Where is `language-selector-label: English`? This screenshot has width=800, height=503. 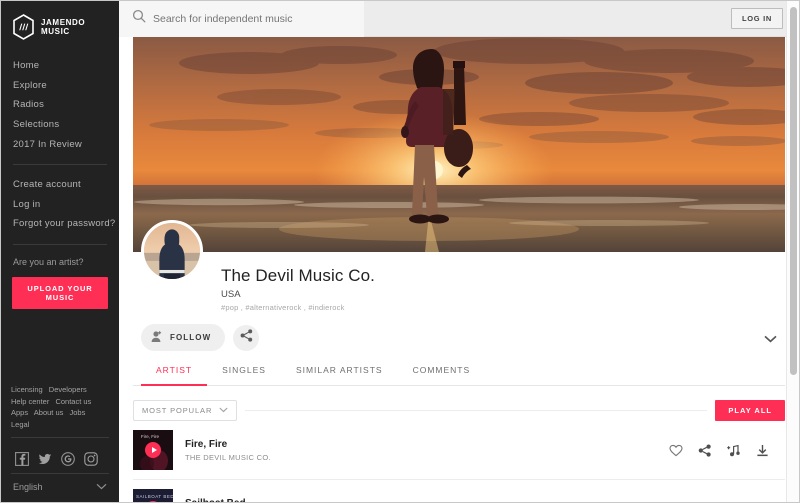 language-selector-label: English is located at coordinates (28, 487).